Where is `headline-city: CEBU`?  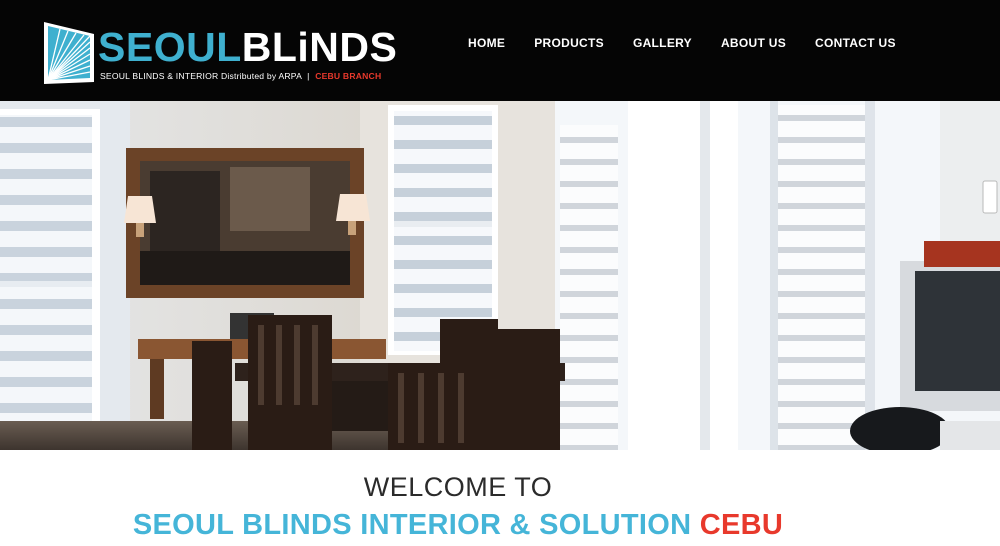 headline-city: CEBU is located at coordinates (741, 525).